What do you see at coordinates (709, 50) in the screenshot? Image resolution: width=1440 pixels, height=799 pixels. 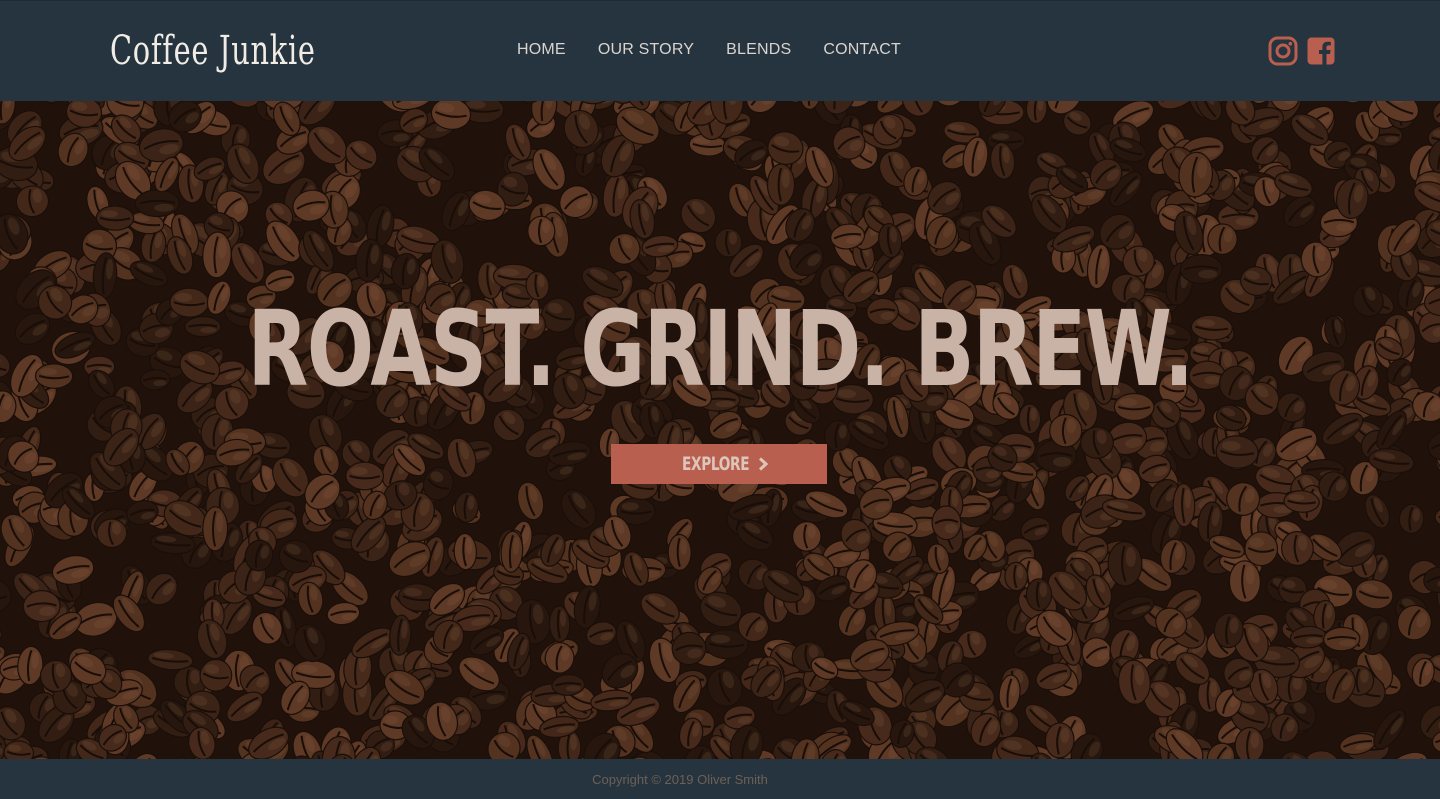 I see `main-nav: HOME OUR STORY BLENDS CONTACT` at bounding box center [709, 50].